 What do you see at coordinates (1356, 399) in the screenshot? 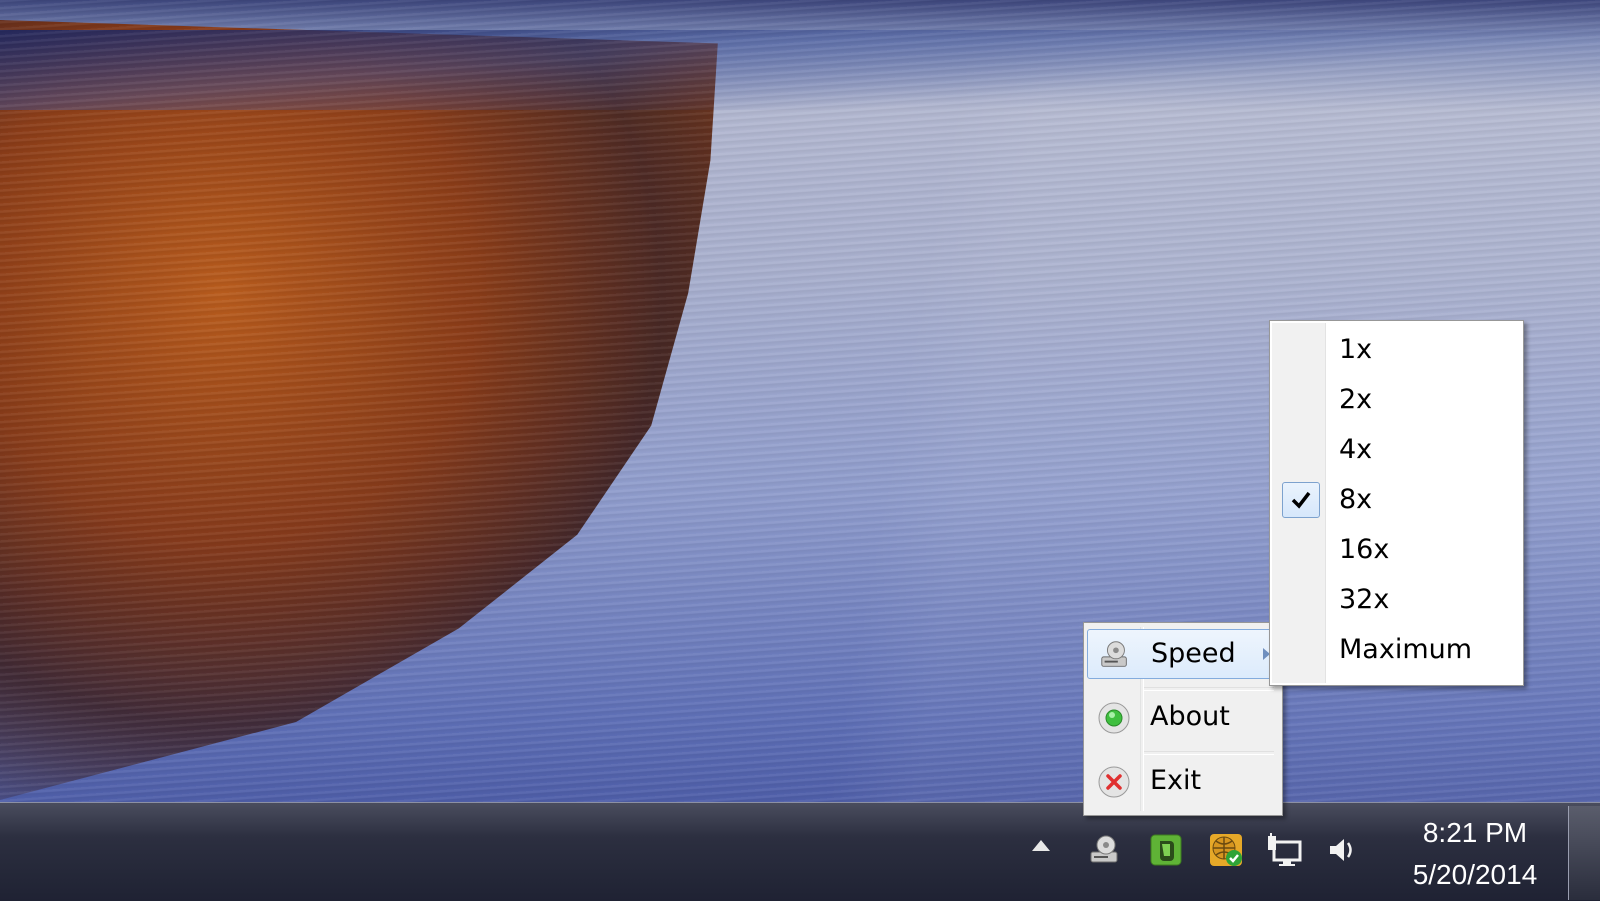
I see `speed-option-label: 2x` at bounding box center [1356, 399].